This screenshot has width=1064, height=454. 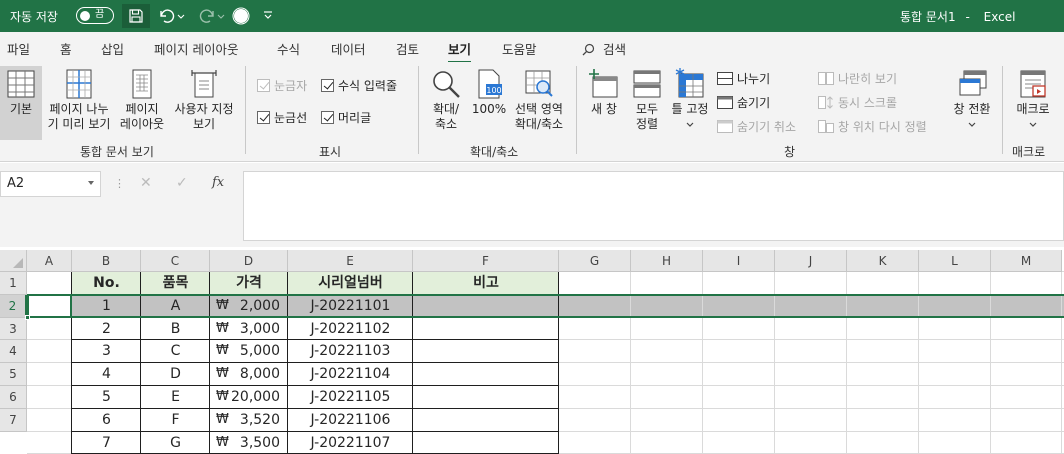 I want to click on tab-help: 도움말, so click(x=519, y=48).